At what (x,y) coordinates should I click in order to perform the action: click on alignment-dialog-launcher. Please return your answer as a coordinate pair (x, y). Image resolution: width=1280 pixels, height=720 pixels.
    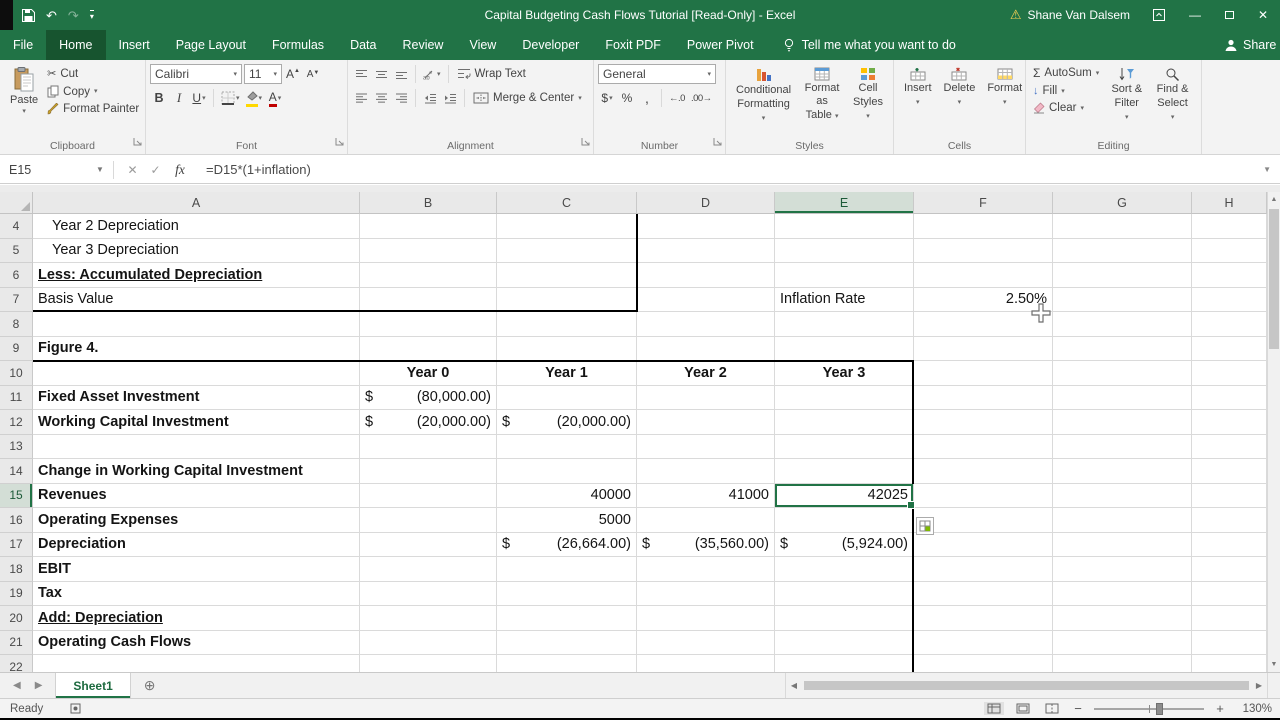
    Looking at the image, I should click on (585, 142).